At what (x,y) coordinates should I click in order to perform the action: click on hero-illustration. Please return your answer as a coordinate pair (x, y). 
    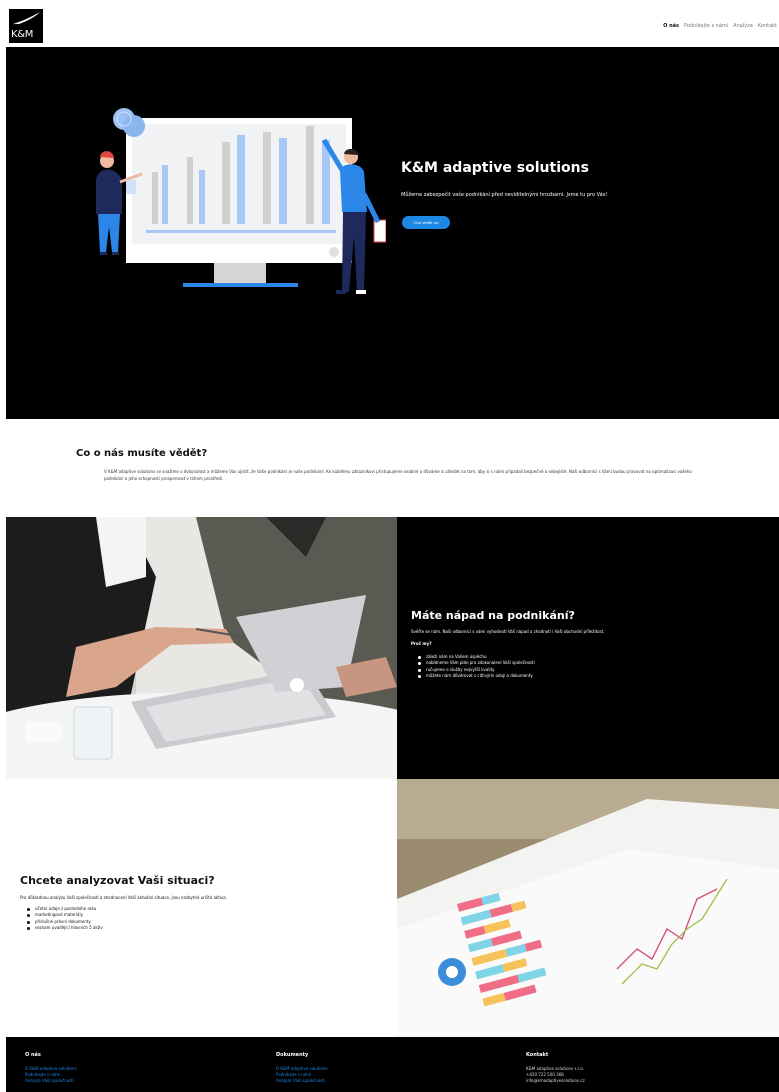
    Looking at the image, I should click on (241, 201).